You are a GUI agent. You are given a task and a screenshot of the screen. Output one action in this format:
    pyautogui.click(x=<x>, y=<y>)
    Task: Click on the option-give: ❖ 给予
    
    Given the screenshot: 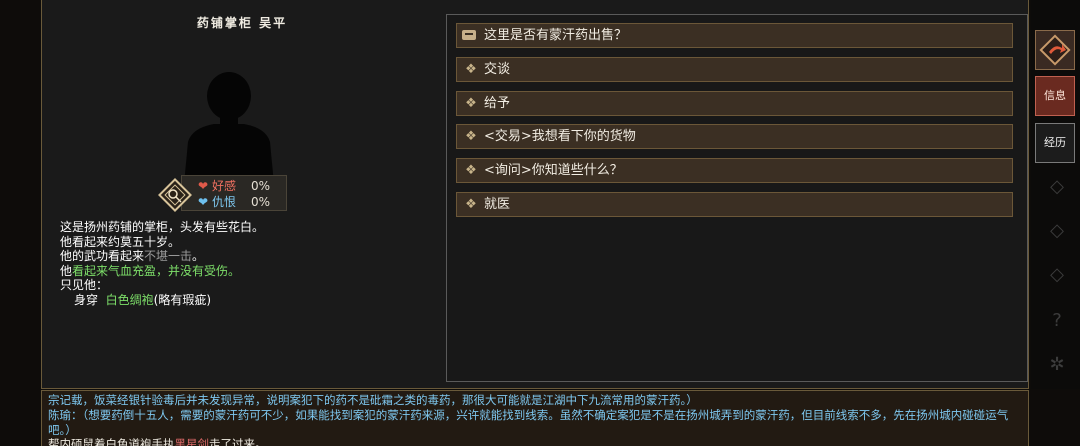 What is the action you would take?
    pyautogui.click(x=734, y=103)
    